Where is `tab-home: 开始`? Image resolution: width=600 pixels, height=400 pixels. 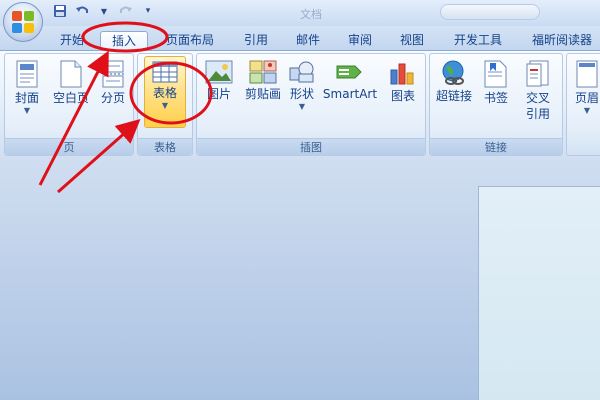 tab-home: 开始 is located at coordinates (72, 40).